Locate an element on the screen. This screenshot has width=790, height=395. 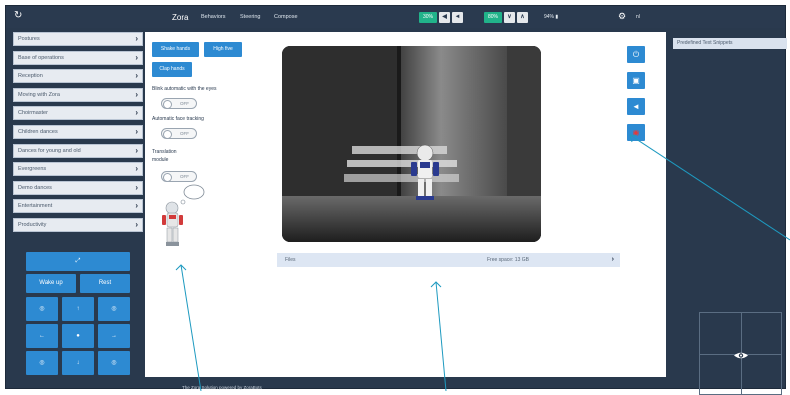
volume-down-button: ◀ is located at coordinates (444, 17).